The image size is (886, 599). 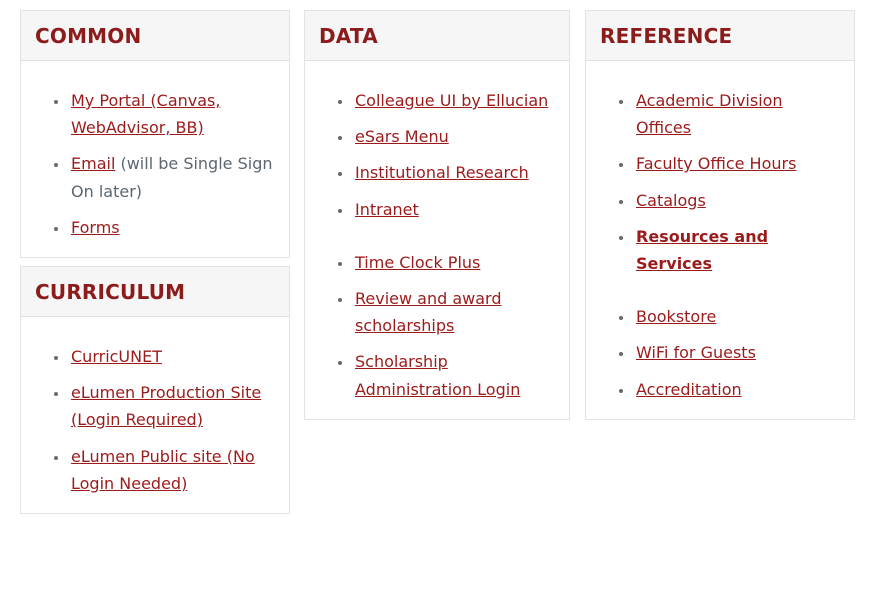 I want to click on link-intranet: Intranet, so click(x=387, y=209).